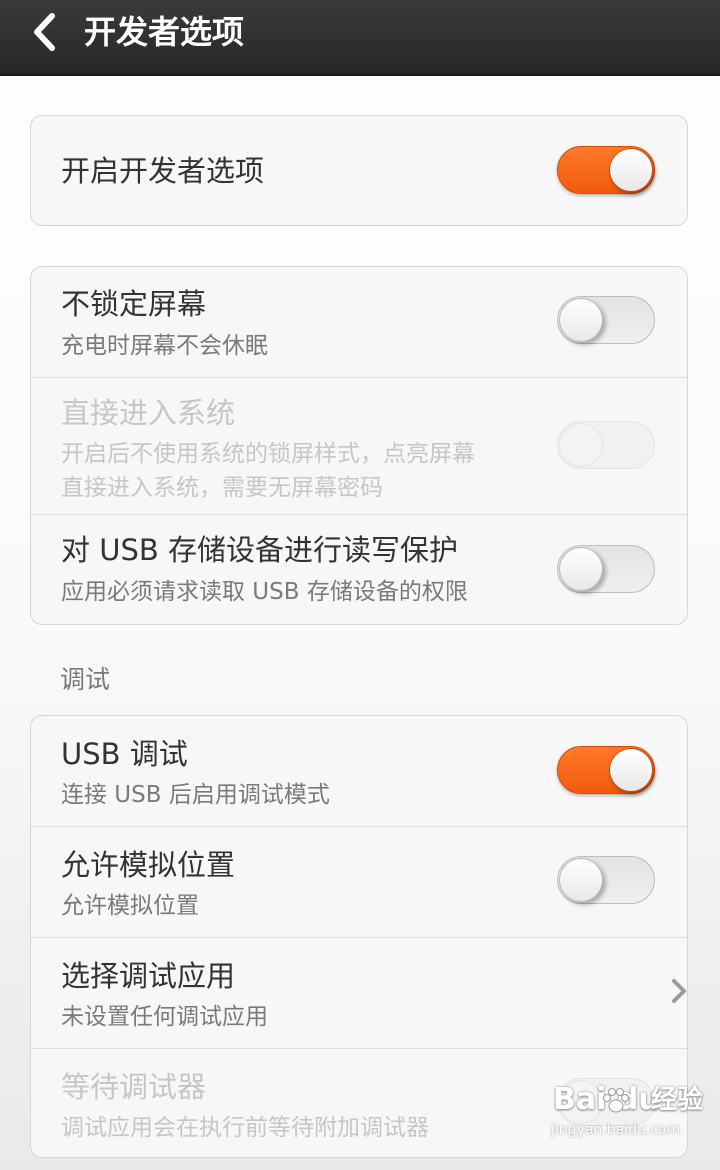  Describe the element at coordinates (606, 320) in the screenshot. I see `stay-awake-toggle` at that location.